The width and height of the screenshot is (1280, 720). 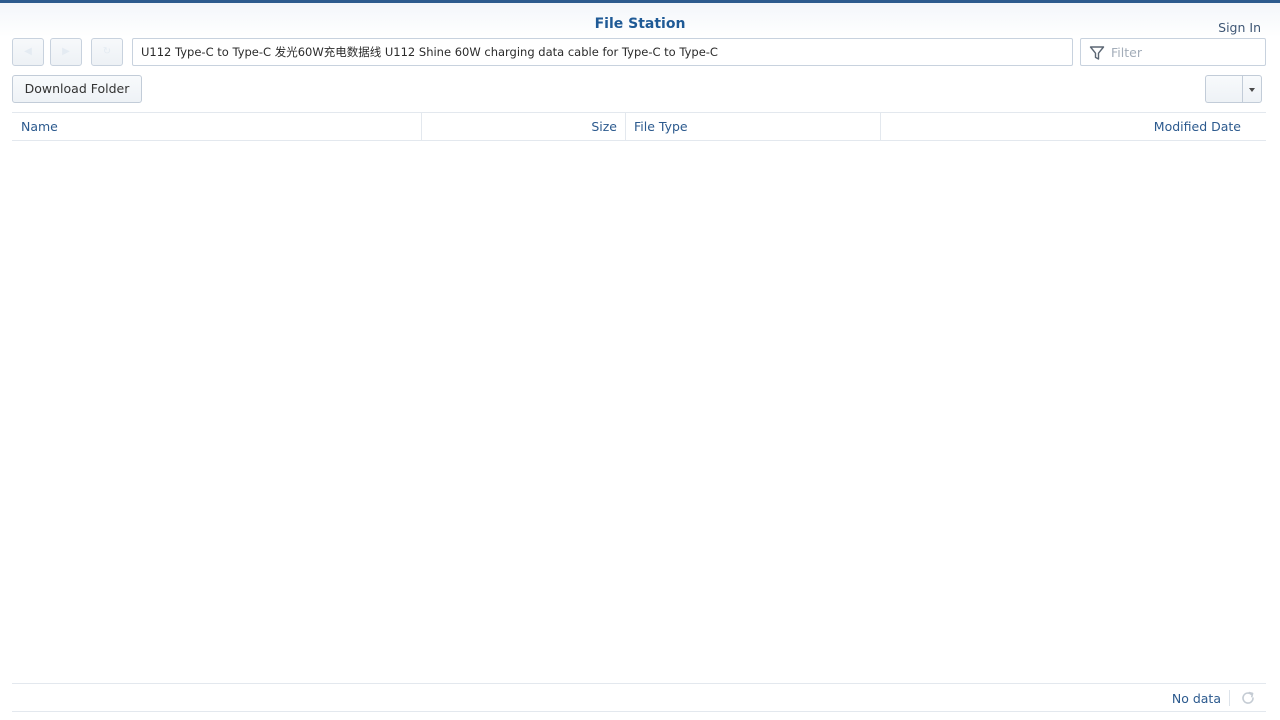 I want to click on back-button: ◀, so click(x=28, y=52).